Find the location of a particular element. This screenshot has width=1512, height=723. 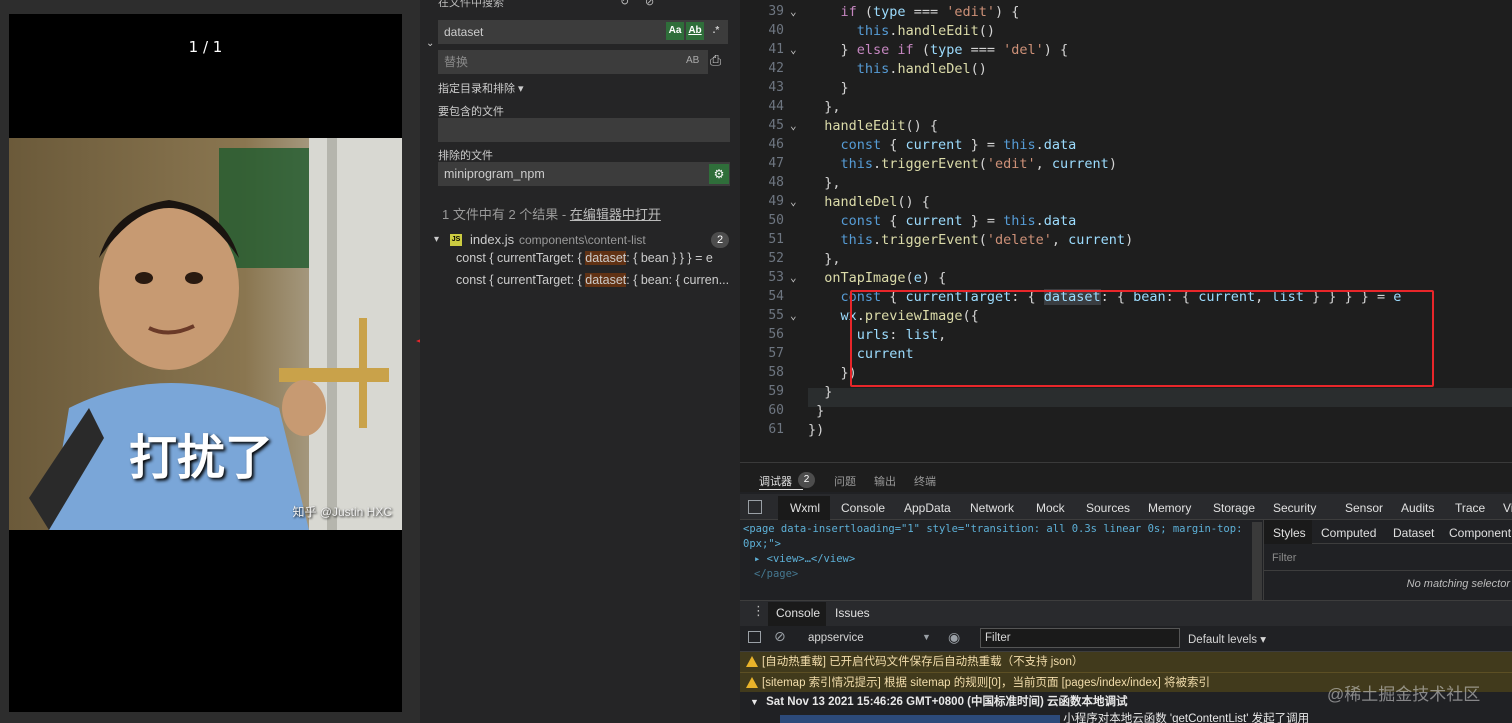

preview-image: 打扰了 知乎 @Justin HXC is located at coordinates (205, 334).